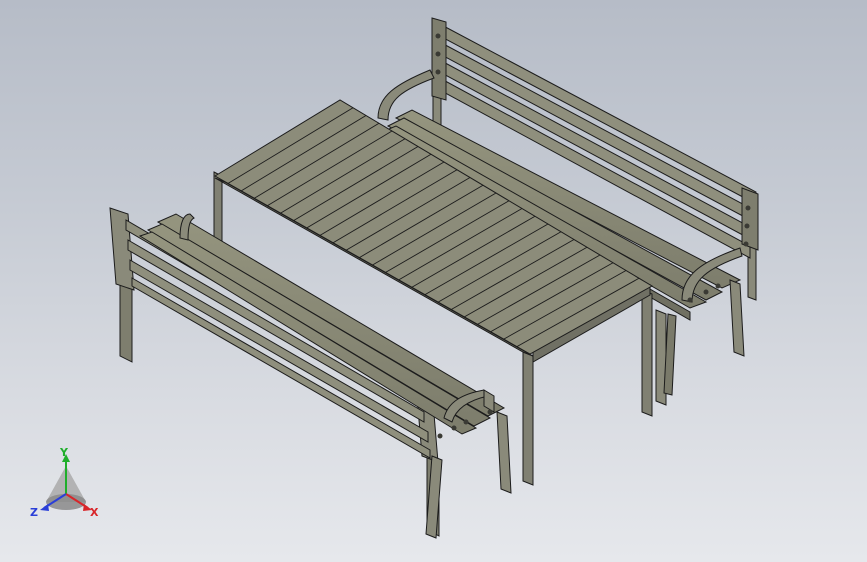  Describe the element at coordinates (44, 507) in the screenshot. I see `triad-z-arrow` at that location.